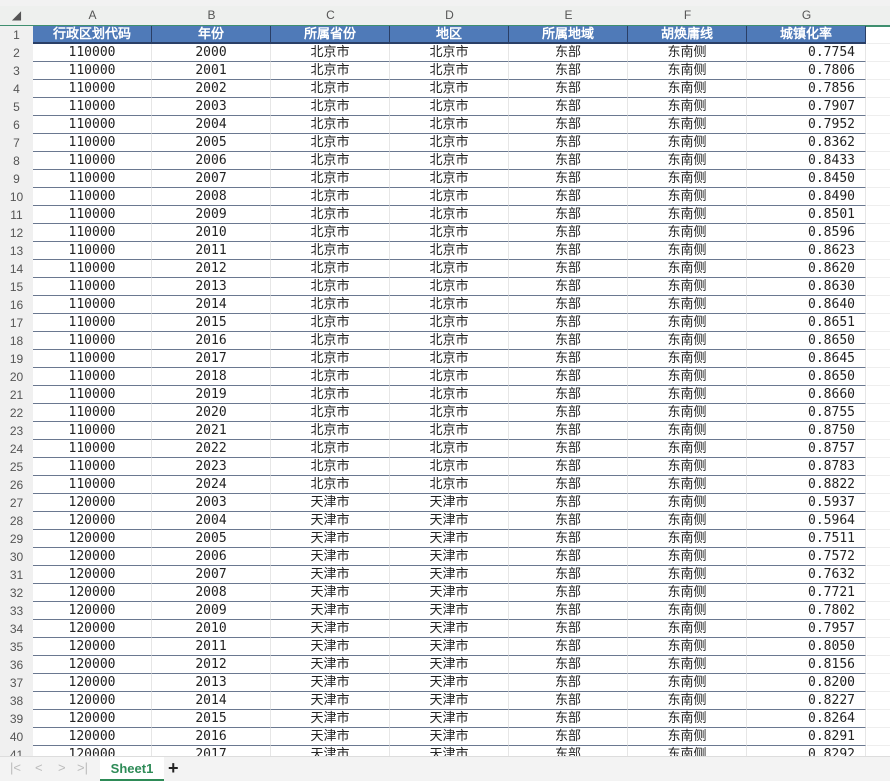 Image resolution: width=890 pixels, height=781 pixels. What do you see at coordinates (16, 593) in the screenshot?
I see `row-number: 32` at bounding box center [16, 593].